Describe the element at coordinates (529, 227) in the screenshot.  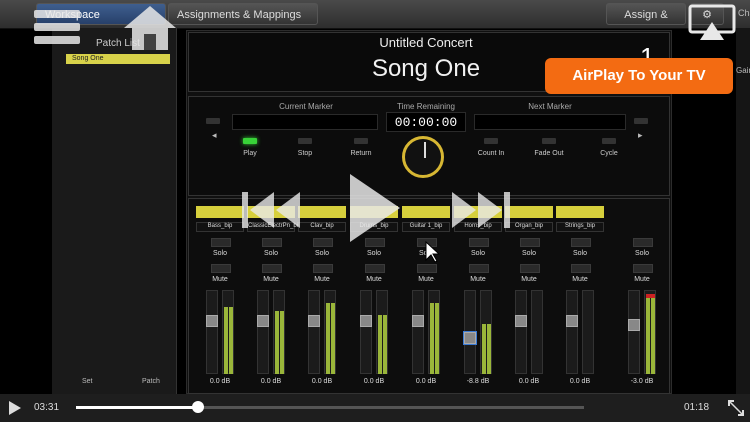
I see `channel-name: Organ_bip` at that location.